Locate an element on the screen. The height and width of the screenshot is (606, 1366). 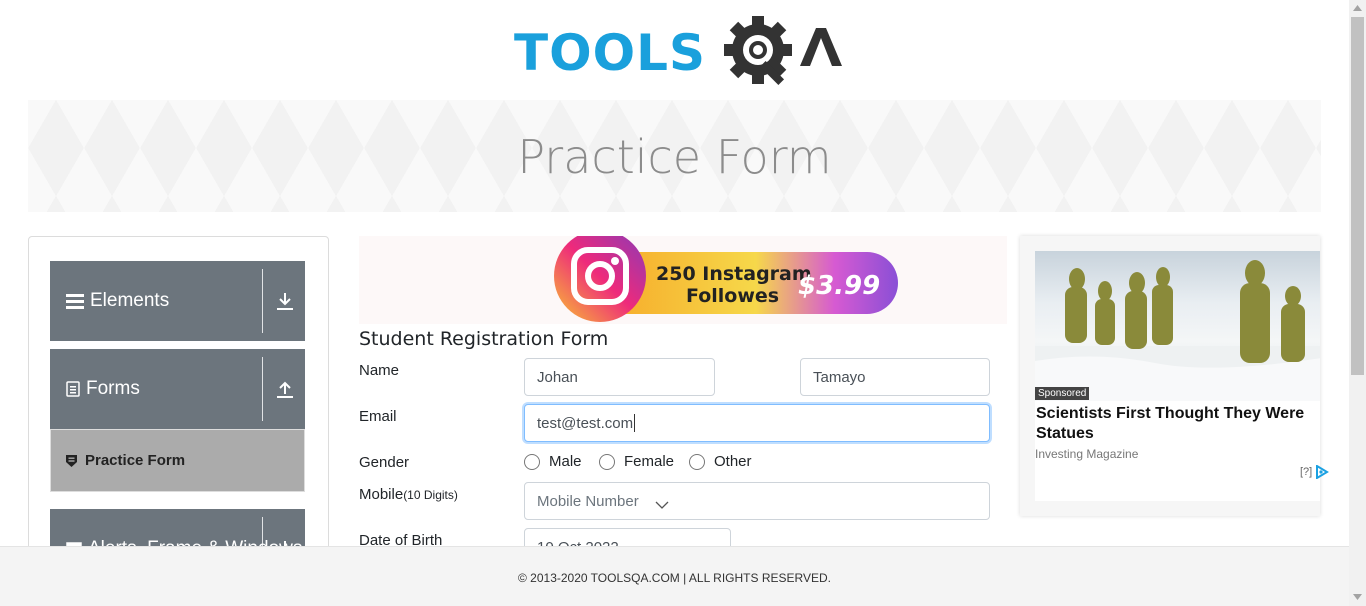
gender-radio-male: Male is located at coordinates (553, 461).